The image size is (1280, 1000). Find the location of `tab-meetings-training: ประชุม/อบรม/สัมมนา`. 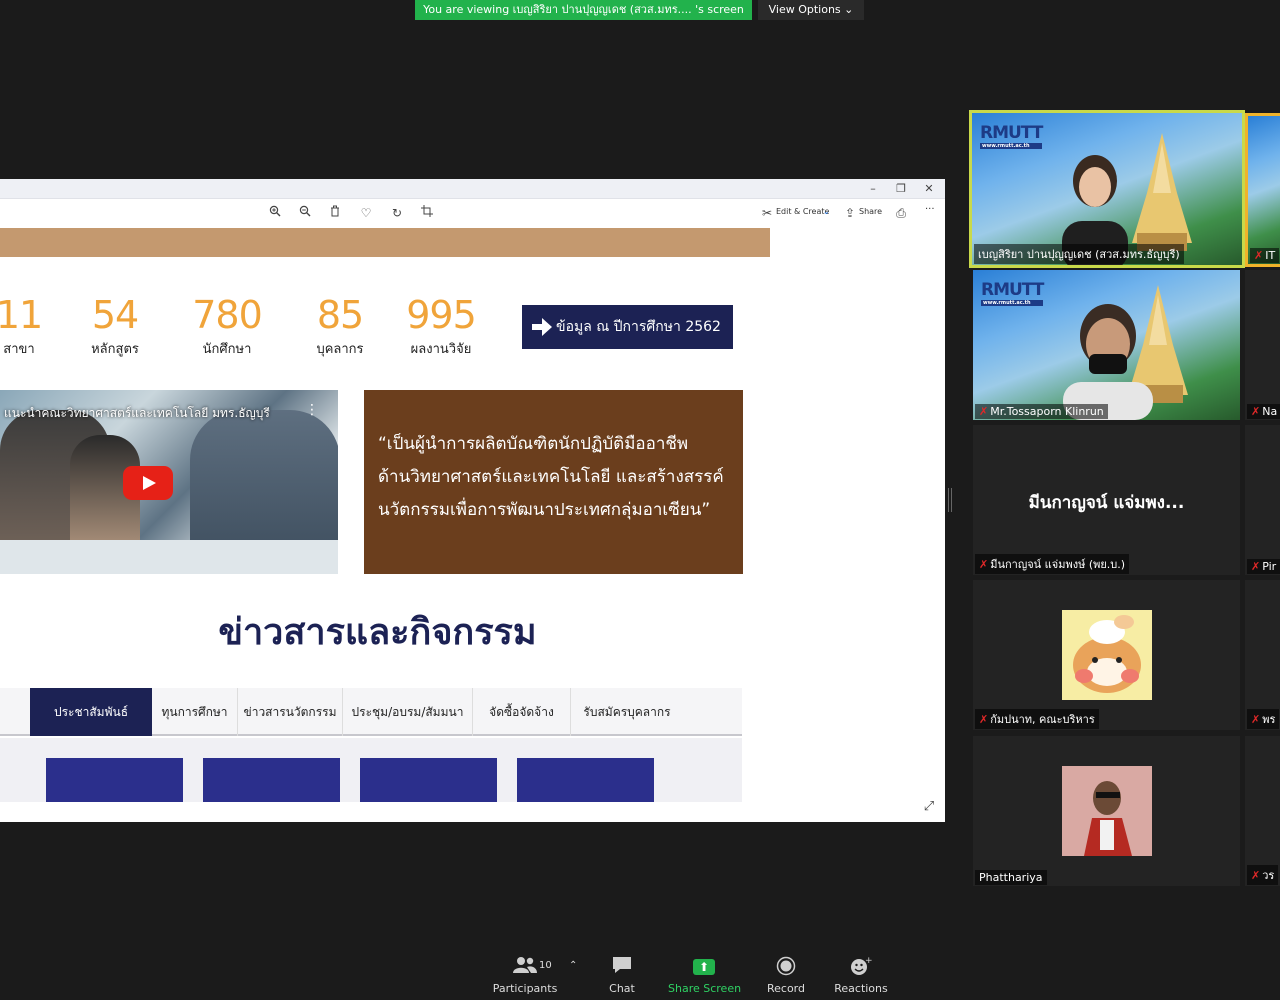

tab-meetings-training: ประชุม/อบรม/สัมมนา is located at coordinates (408, 712).